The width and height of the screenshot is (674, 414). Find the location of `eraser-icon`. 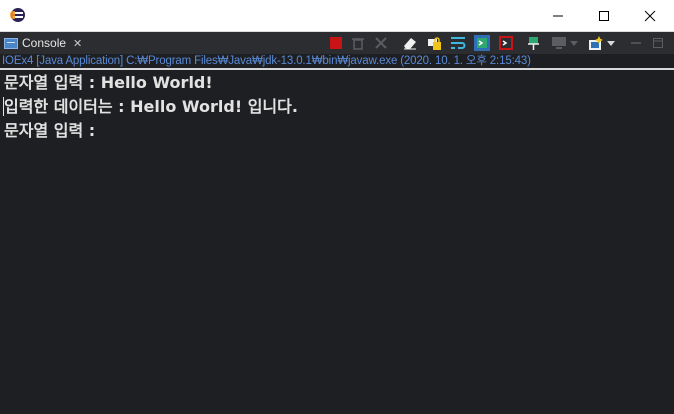

eraser-icon is located at coordinates (410, 44).